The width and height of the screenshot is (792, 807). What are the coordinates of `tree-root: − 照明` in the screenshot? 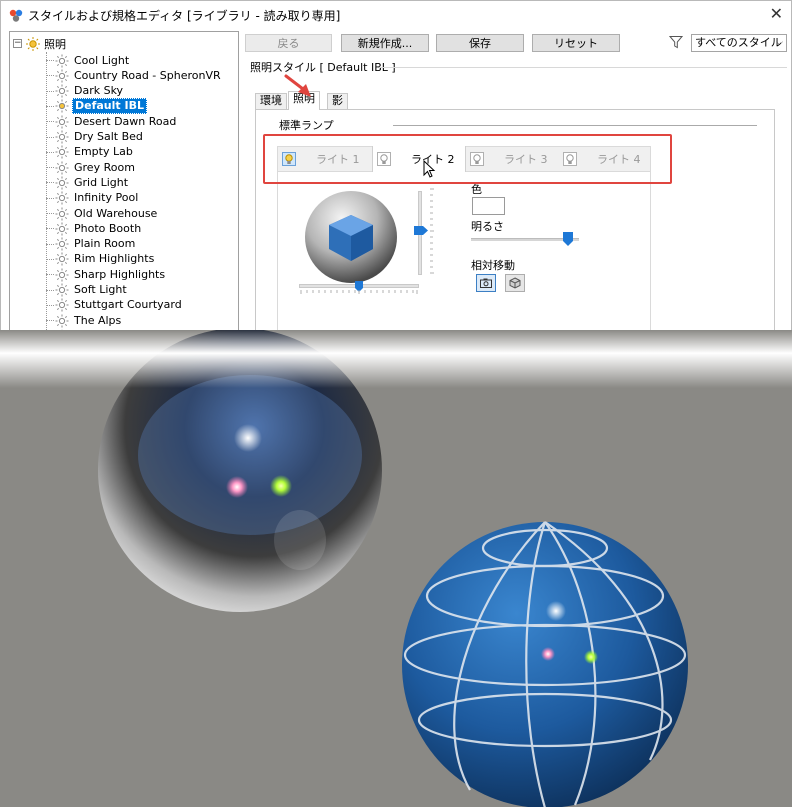 It's located at (39, 43).